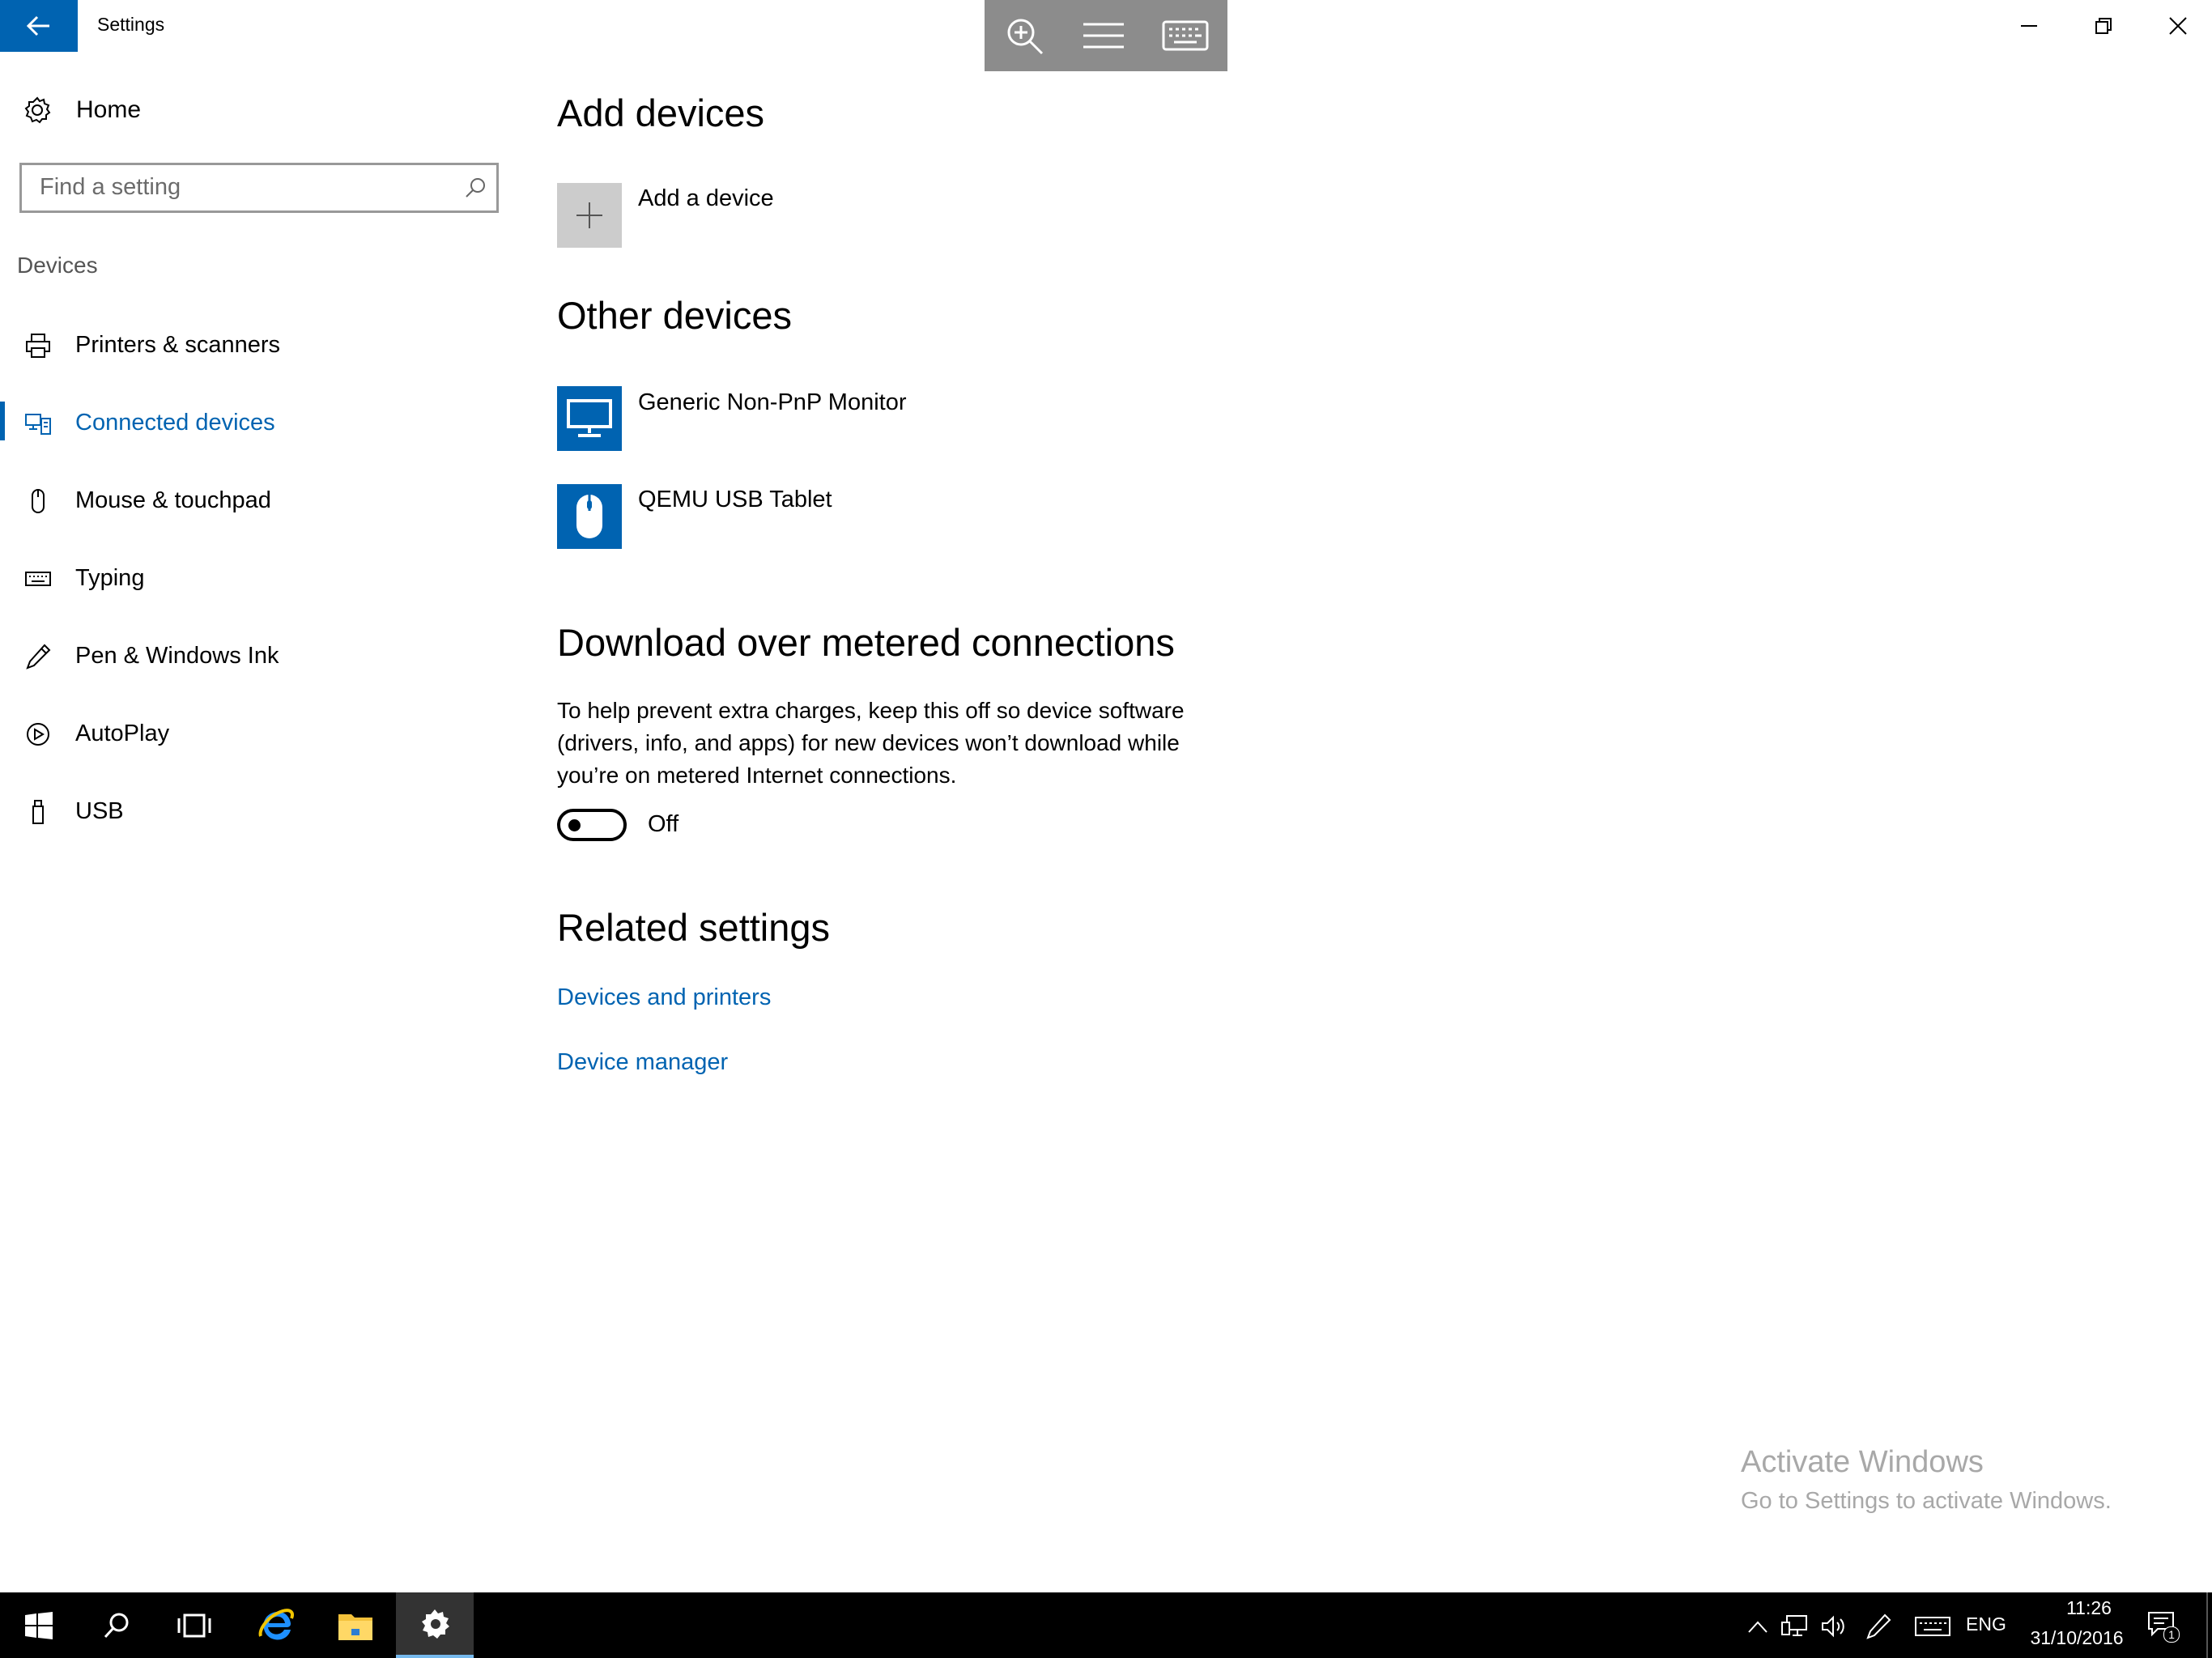 This screenshot has width=2212, height=1658. I want to click on hamburger-icon, so click(1104, 36).